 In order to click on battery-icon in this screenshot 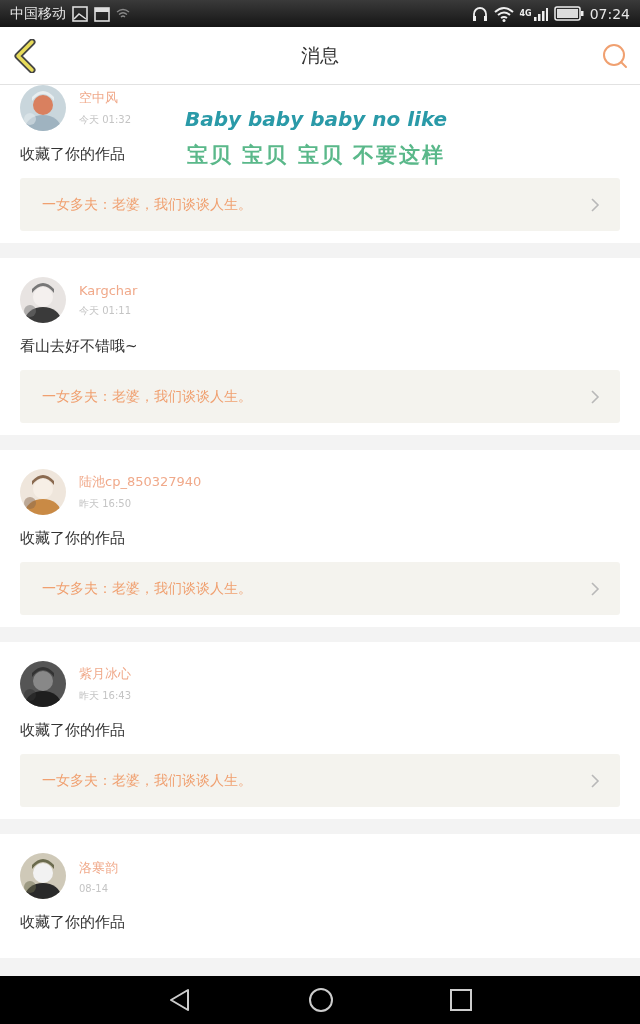, I will do `click(568, 13)`.